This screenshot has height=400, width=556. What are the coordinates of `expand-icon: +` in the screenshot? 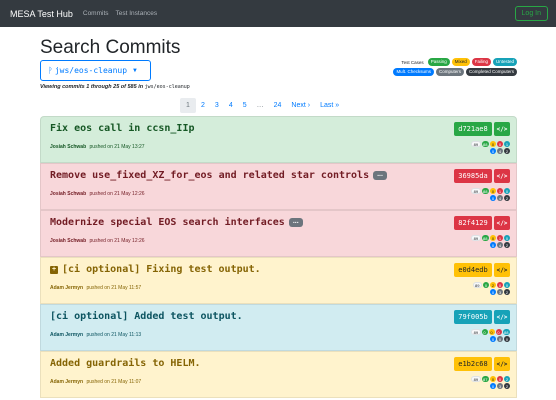 It's located at (54, 269).